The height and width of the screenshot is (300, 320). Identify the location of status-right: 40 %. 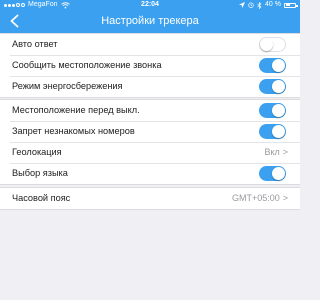
(268, 5).